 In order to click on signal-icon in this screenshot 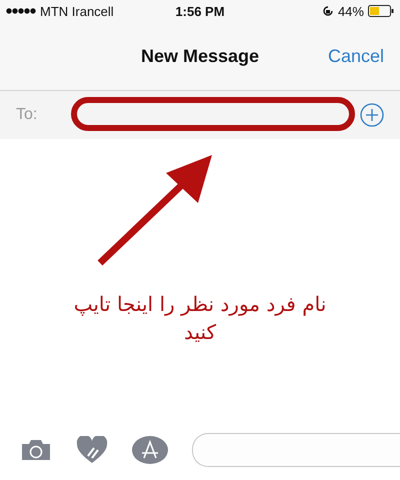, I will do `click(21, 11)`.